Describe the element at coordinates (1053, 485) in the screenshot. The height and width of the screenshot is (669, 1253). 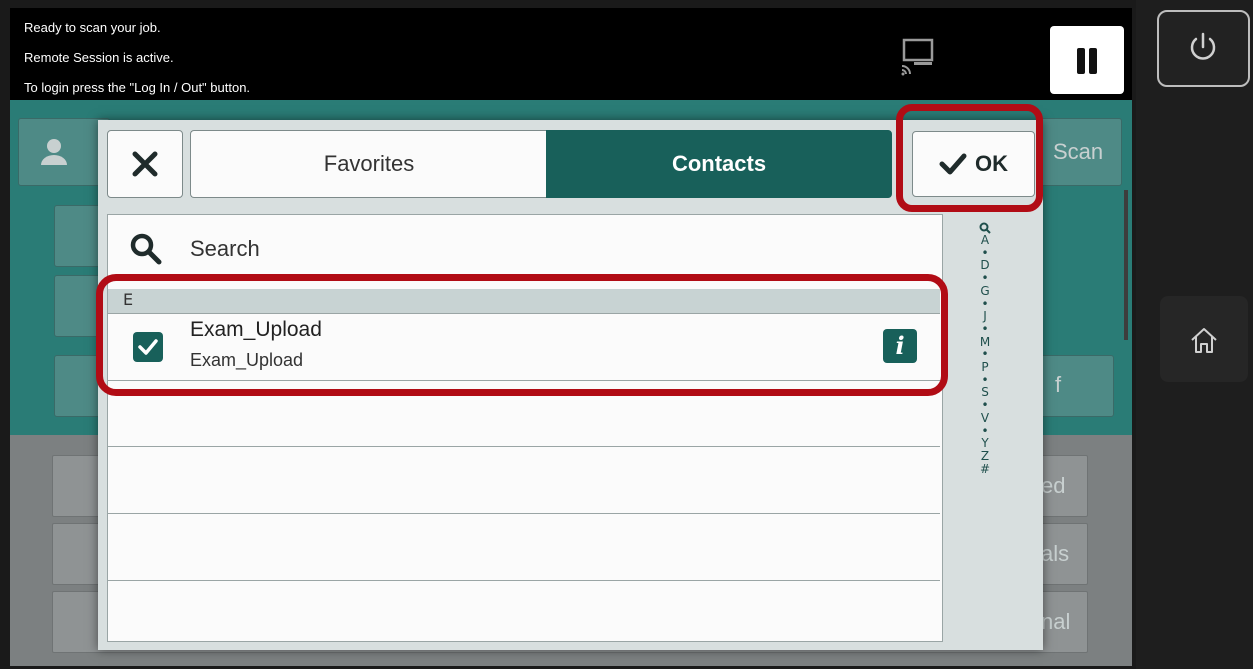
I see `background-card-label: ed` at that location.